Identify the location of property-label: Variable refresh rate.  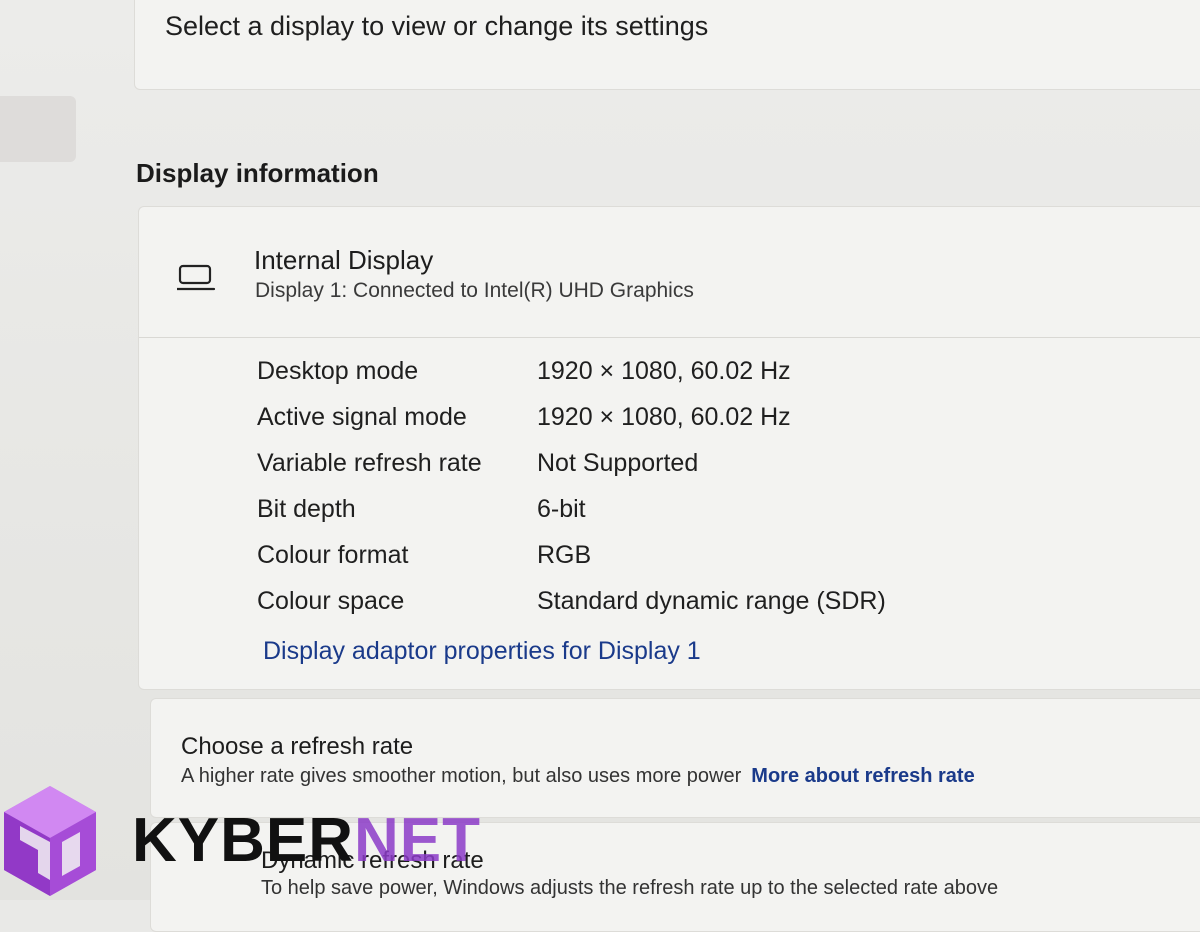
(369, 463).